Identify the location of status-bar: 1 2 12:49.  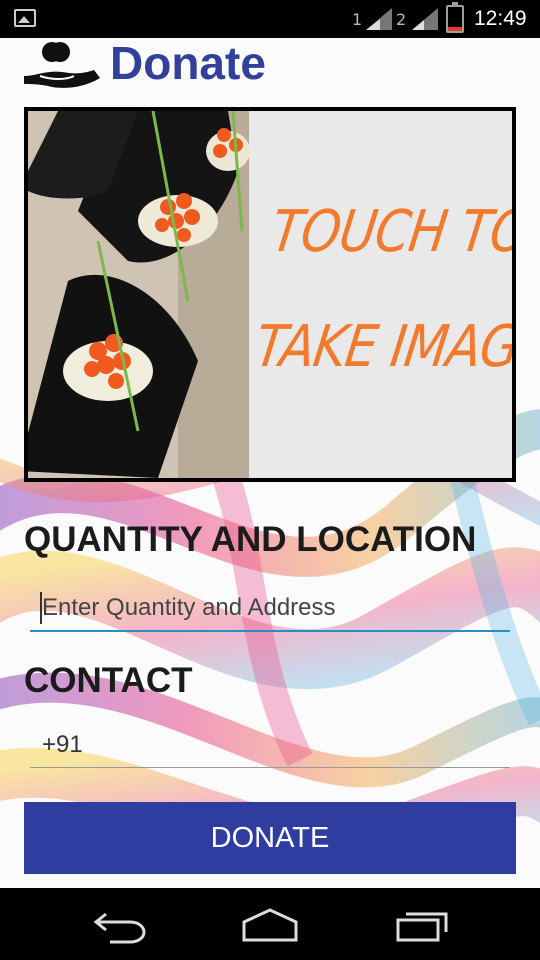
(270, 19).